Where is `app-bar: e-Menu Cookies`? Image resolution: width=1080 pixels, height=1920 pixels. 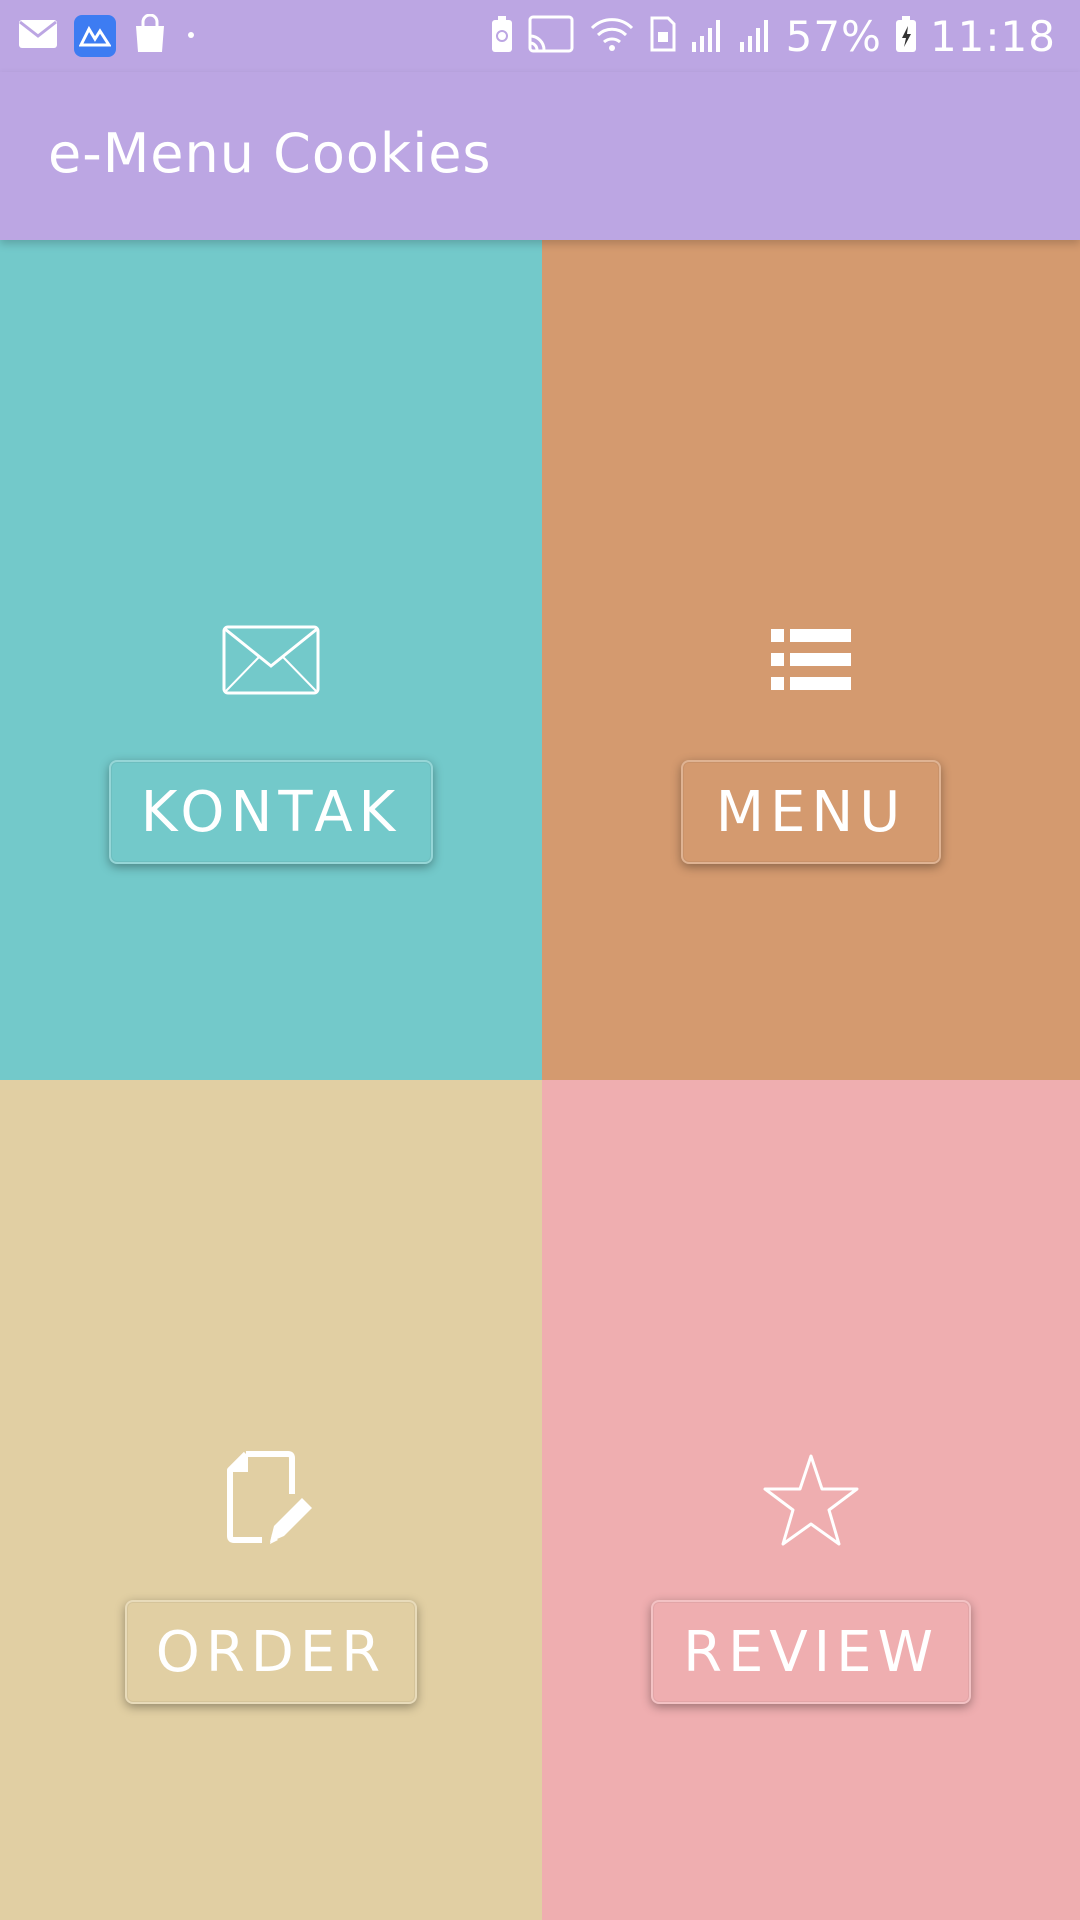 app-bar: e-Menu Cookies is located at coordinates (540, 156).